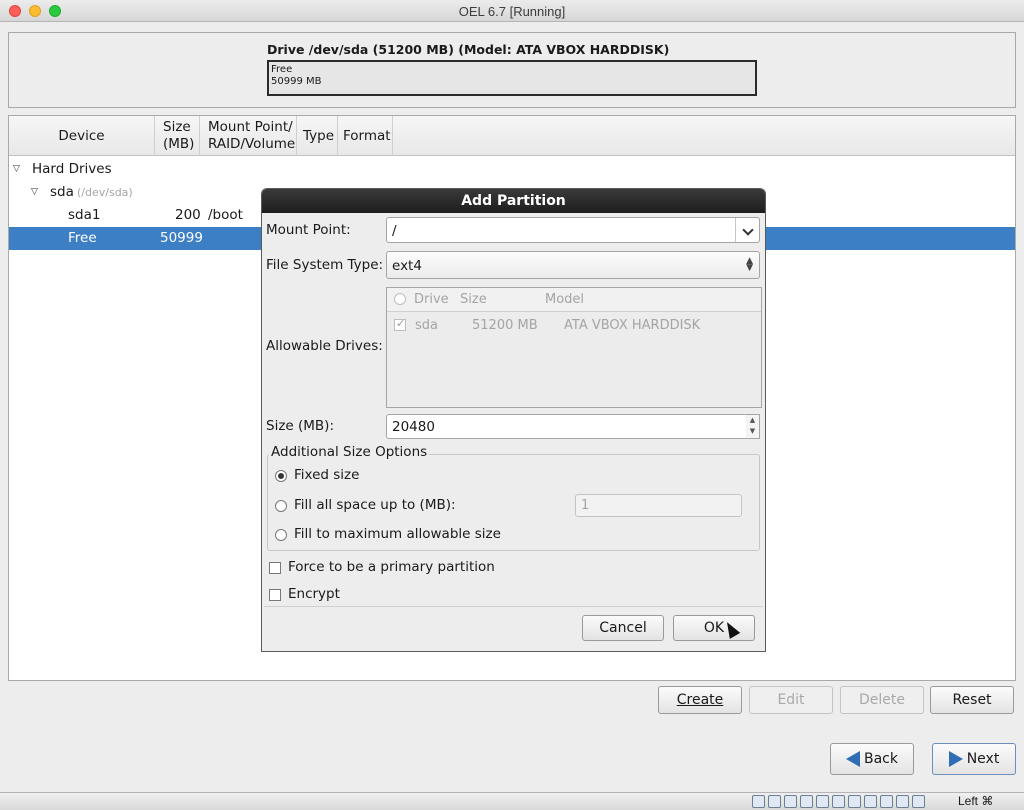 This screenshot has height=810, width=1024. Describe the element at coordinates (791, 700) in the screenshot. I see `edit-button: Edit` at that location.